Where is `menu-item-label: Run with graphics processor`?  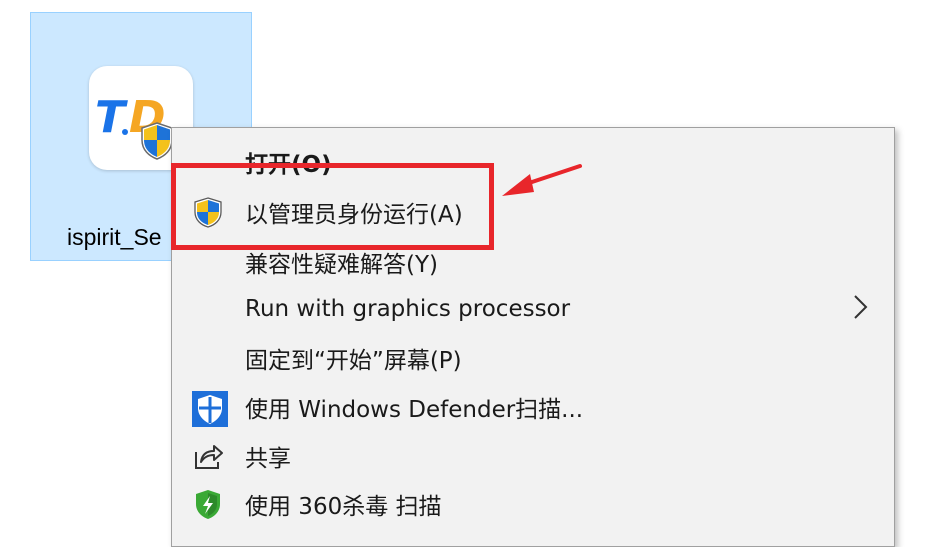
menu-item-label: Run with graphics processor is located at coordinates (408, 309).